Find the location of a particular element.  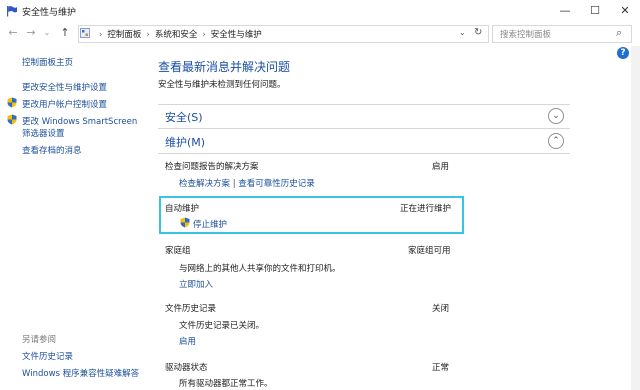

enable-file-history-link: 启用 is located at coordinates (187, 341).